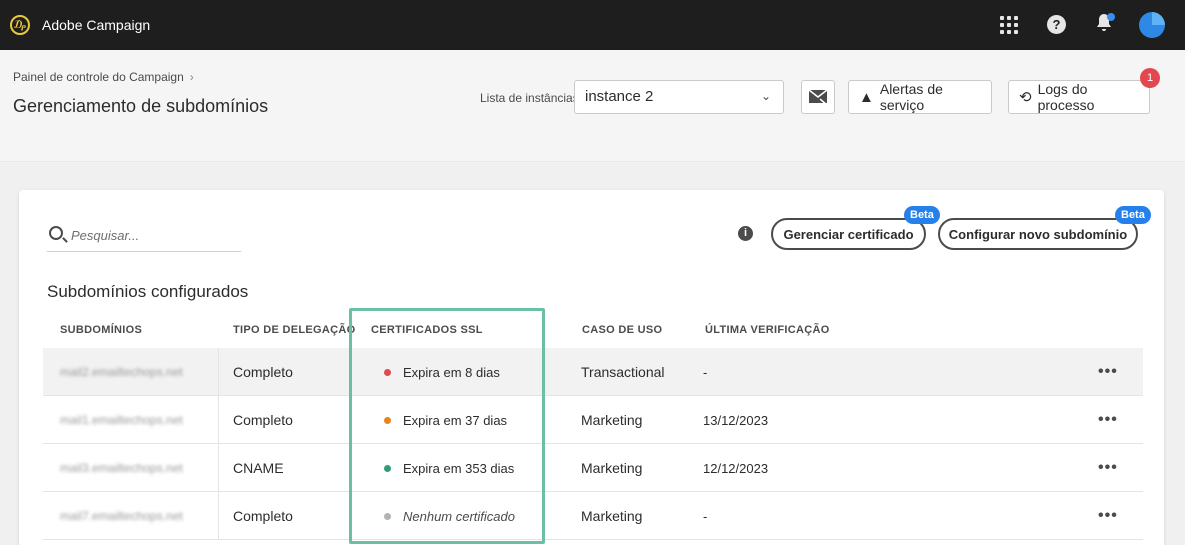  I want to click on subdomain-cell: mail7.emailtechops.net, so click(121, 516).